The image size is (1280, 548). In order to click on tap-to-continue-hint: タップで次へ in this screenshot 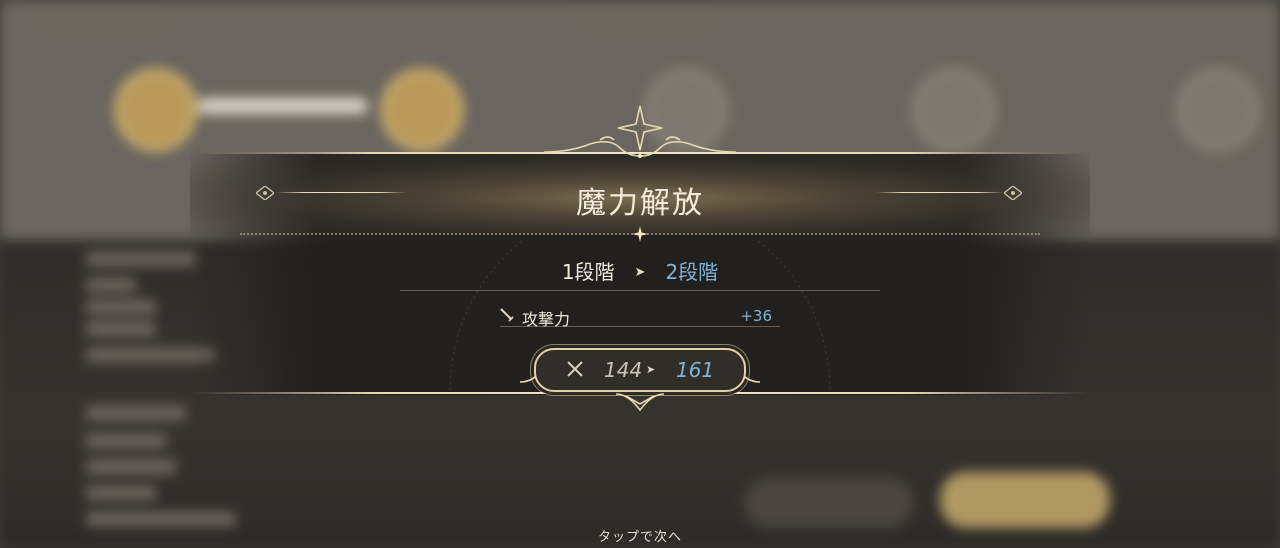, I will do `click(640, 535)`.